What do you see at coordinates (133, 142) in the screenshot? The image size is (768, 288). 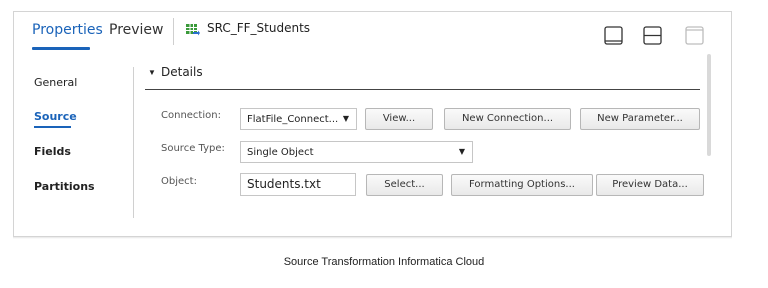 I see `sidebar-divider` at bounding box center [133, 142].